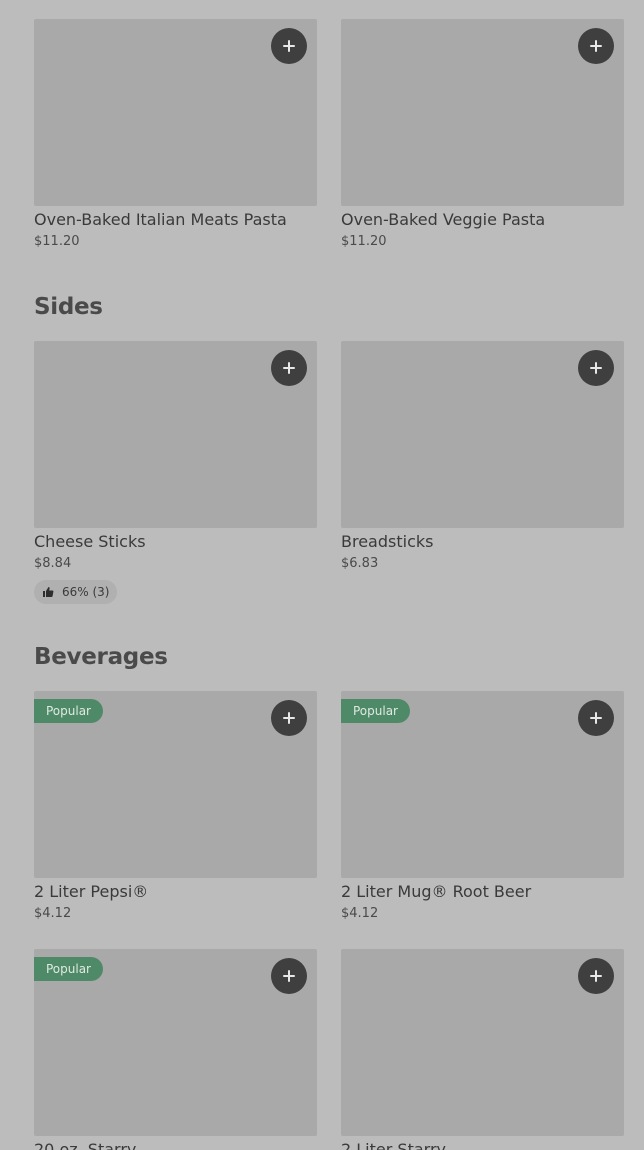  Describe the element at coordinates (86, 592) in the screenshot. I see `rating-text: 66% (3)` at that location.